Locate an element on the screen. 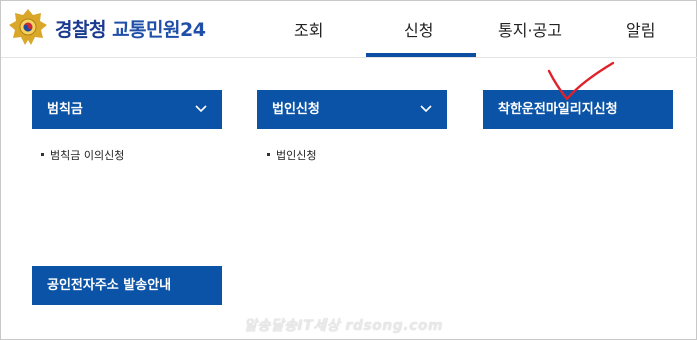 The image size is (697, 340). menu-certified-email: 공인전자주소 발송안내 is located at coordinates (127, 285).